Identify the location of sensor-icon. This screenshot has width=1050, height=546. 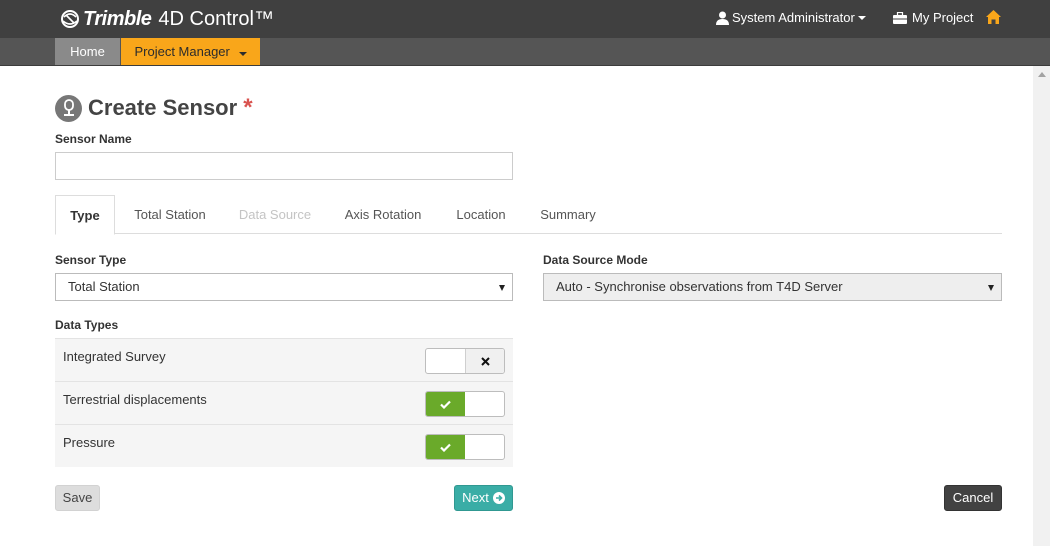
(68, 108).